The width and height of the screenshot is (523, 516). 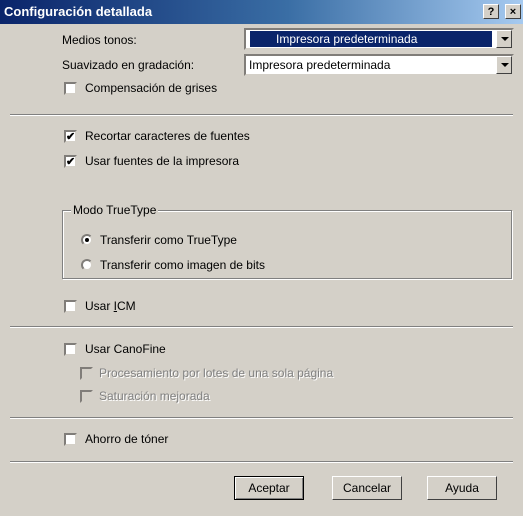 I want to click on halftone-dropdown-arrow-icon, so click(x=504, y=39).